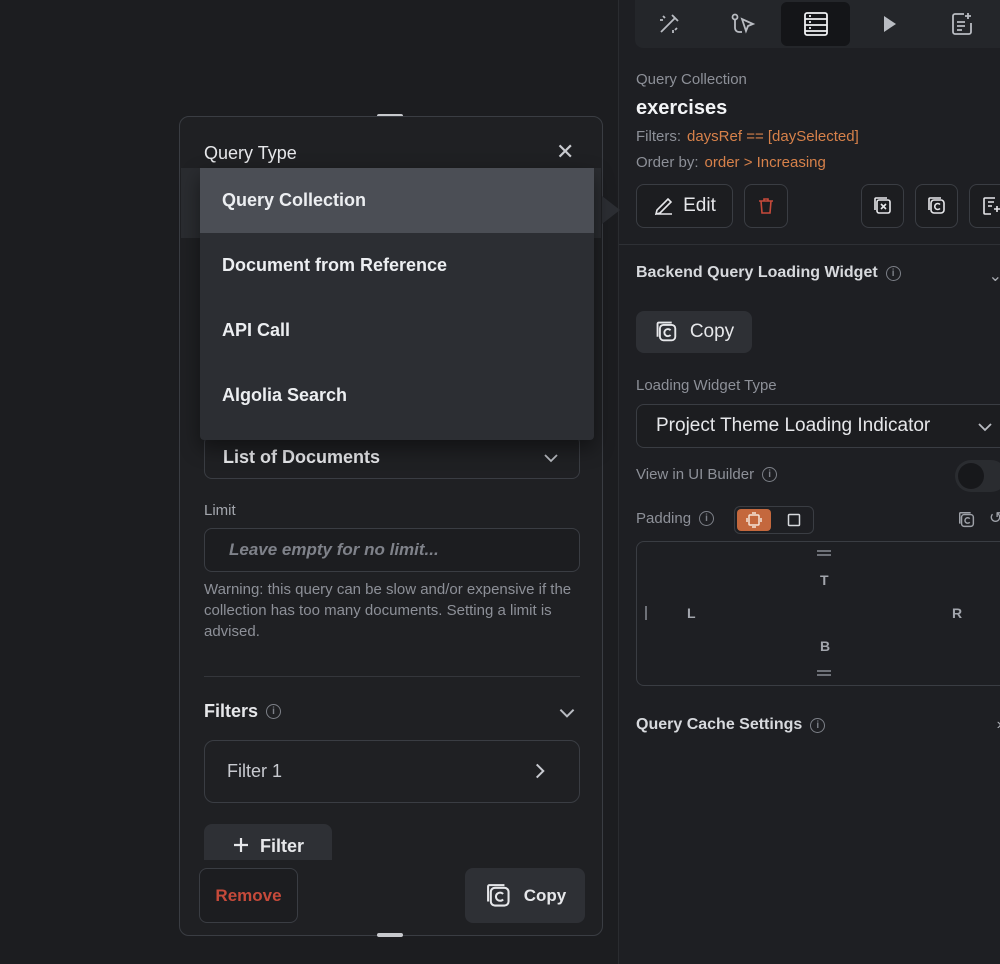 The width and height of the screenshot is (1000, 964). What do you see at coordinates (658, 136) in the screenshot?
I see `filters-summary-label: Filters:` at bounding box center [658, 136].